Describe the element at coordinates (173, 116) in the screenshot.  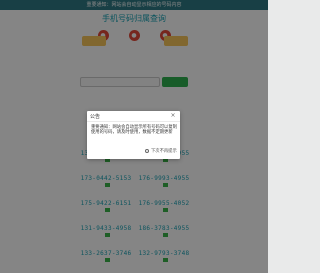
I see `close-icon: ×` at that location.